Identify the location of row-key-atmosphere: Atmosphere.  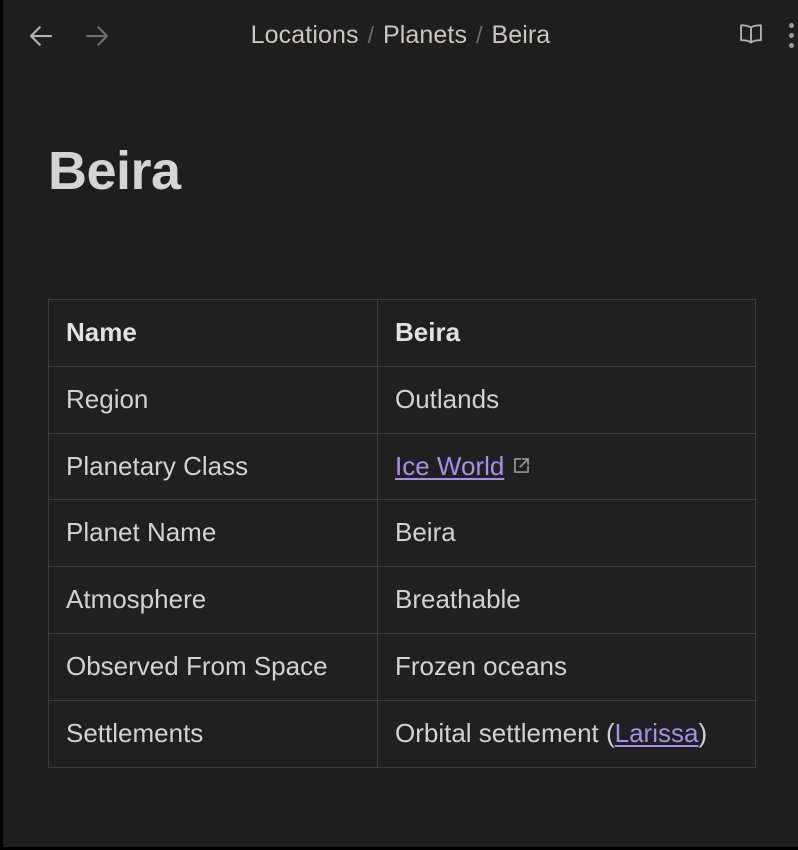
(213, 600).